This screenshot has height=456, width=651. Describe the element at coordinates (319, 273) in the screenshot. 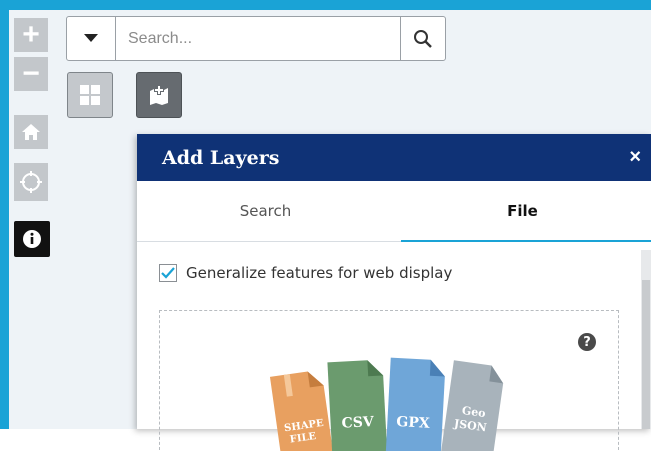

I see `generalize-label: Generalize features for web display` at that location.